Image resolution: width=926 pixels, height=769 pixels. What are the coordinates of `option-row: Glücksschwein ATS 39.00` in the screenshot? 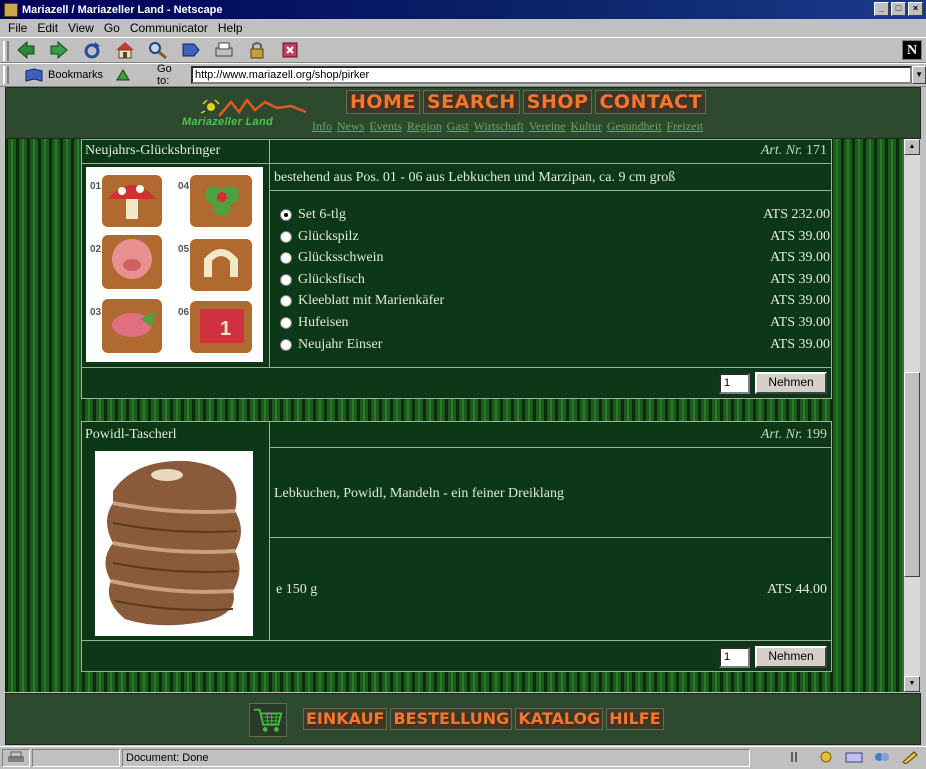 It's located at (555, 257).